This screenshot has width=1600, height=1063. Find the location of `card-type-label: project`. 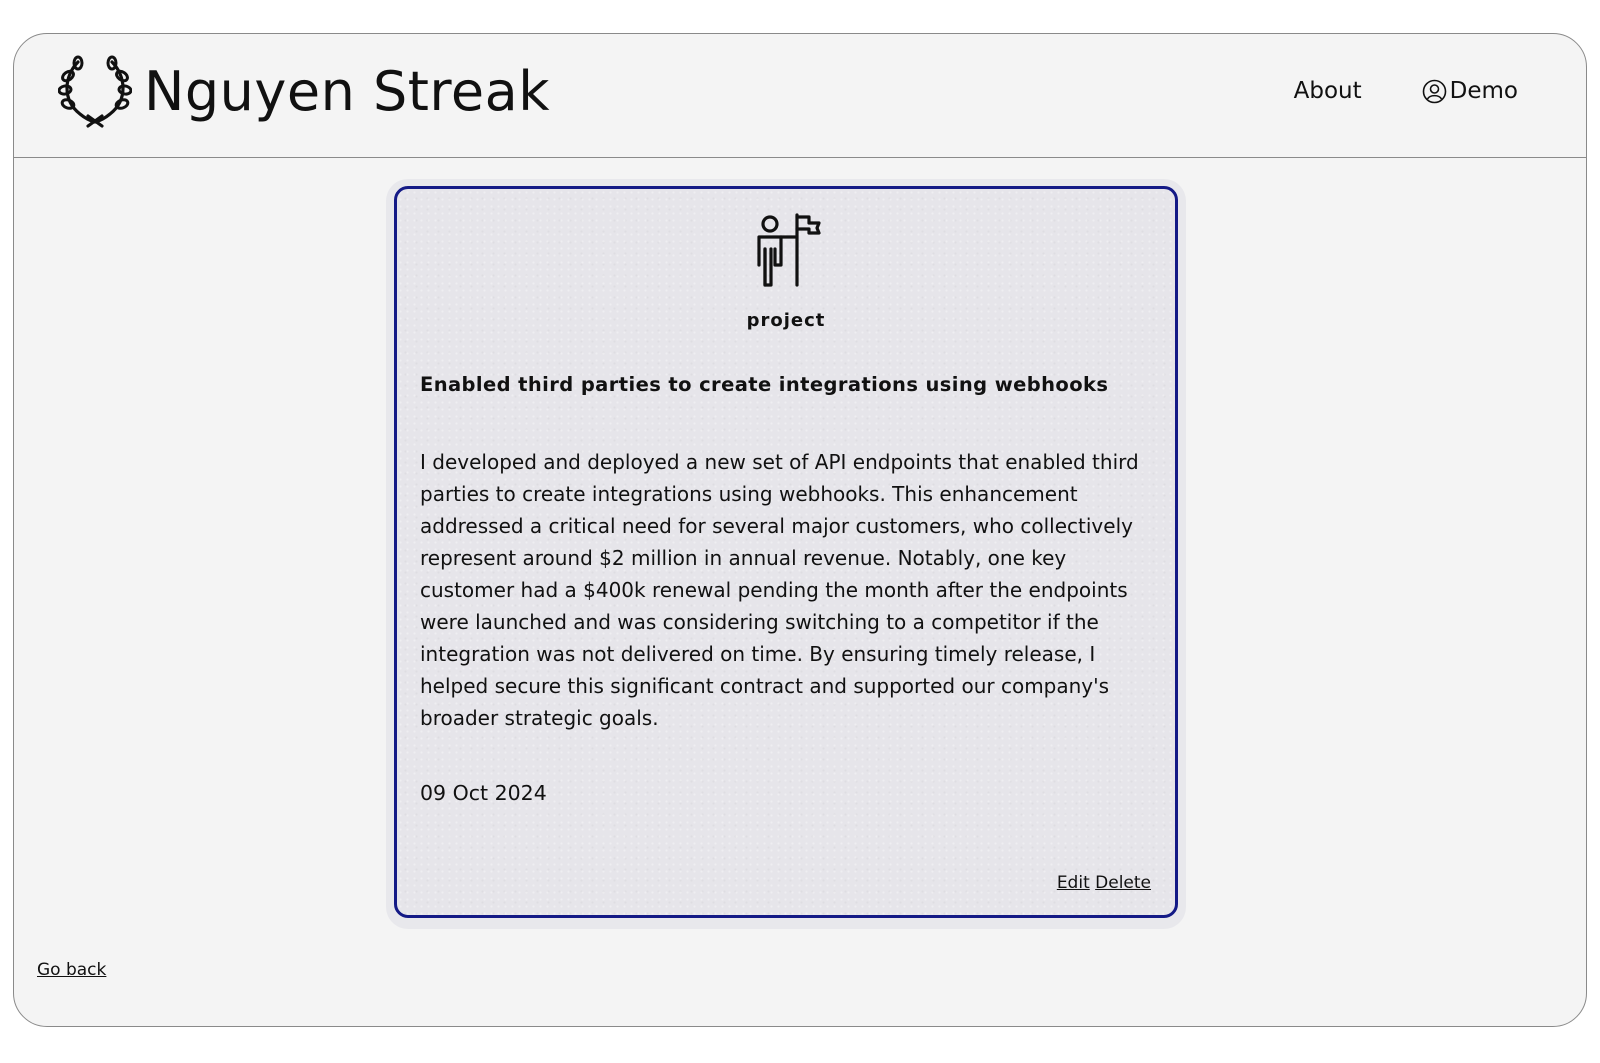

card-type-label: project is located at coordinates (786, 320).